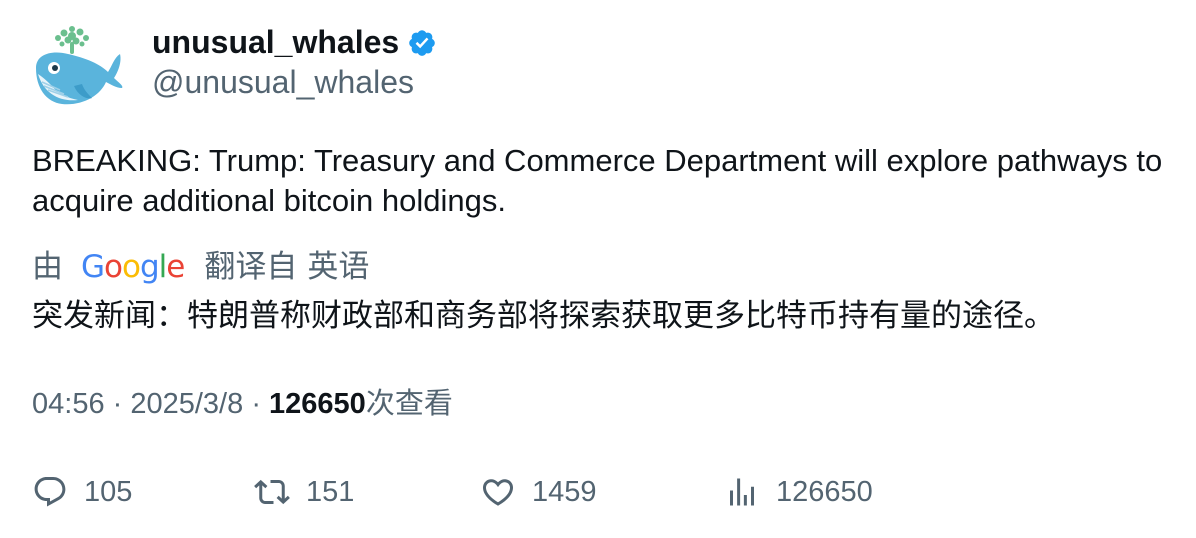 The width and height of the screenshot is (1196, 538). I want to click on bar-chart-icon, so click(742, 492).